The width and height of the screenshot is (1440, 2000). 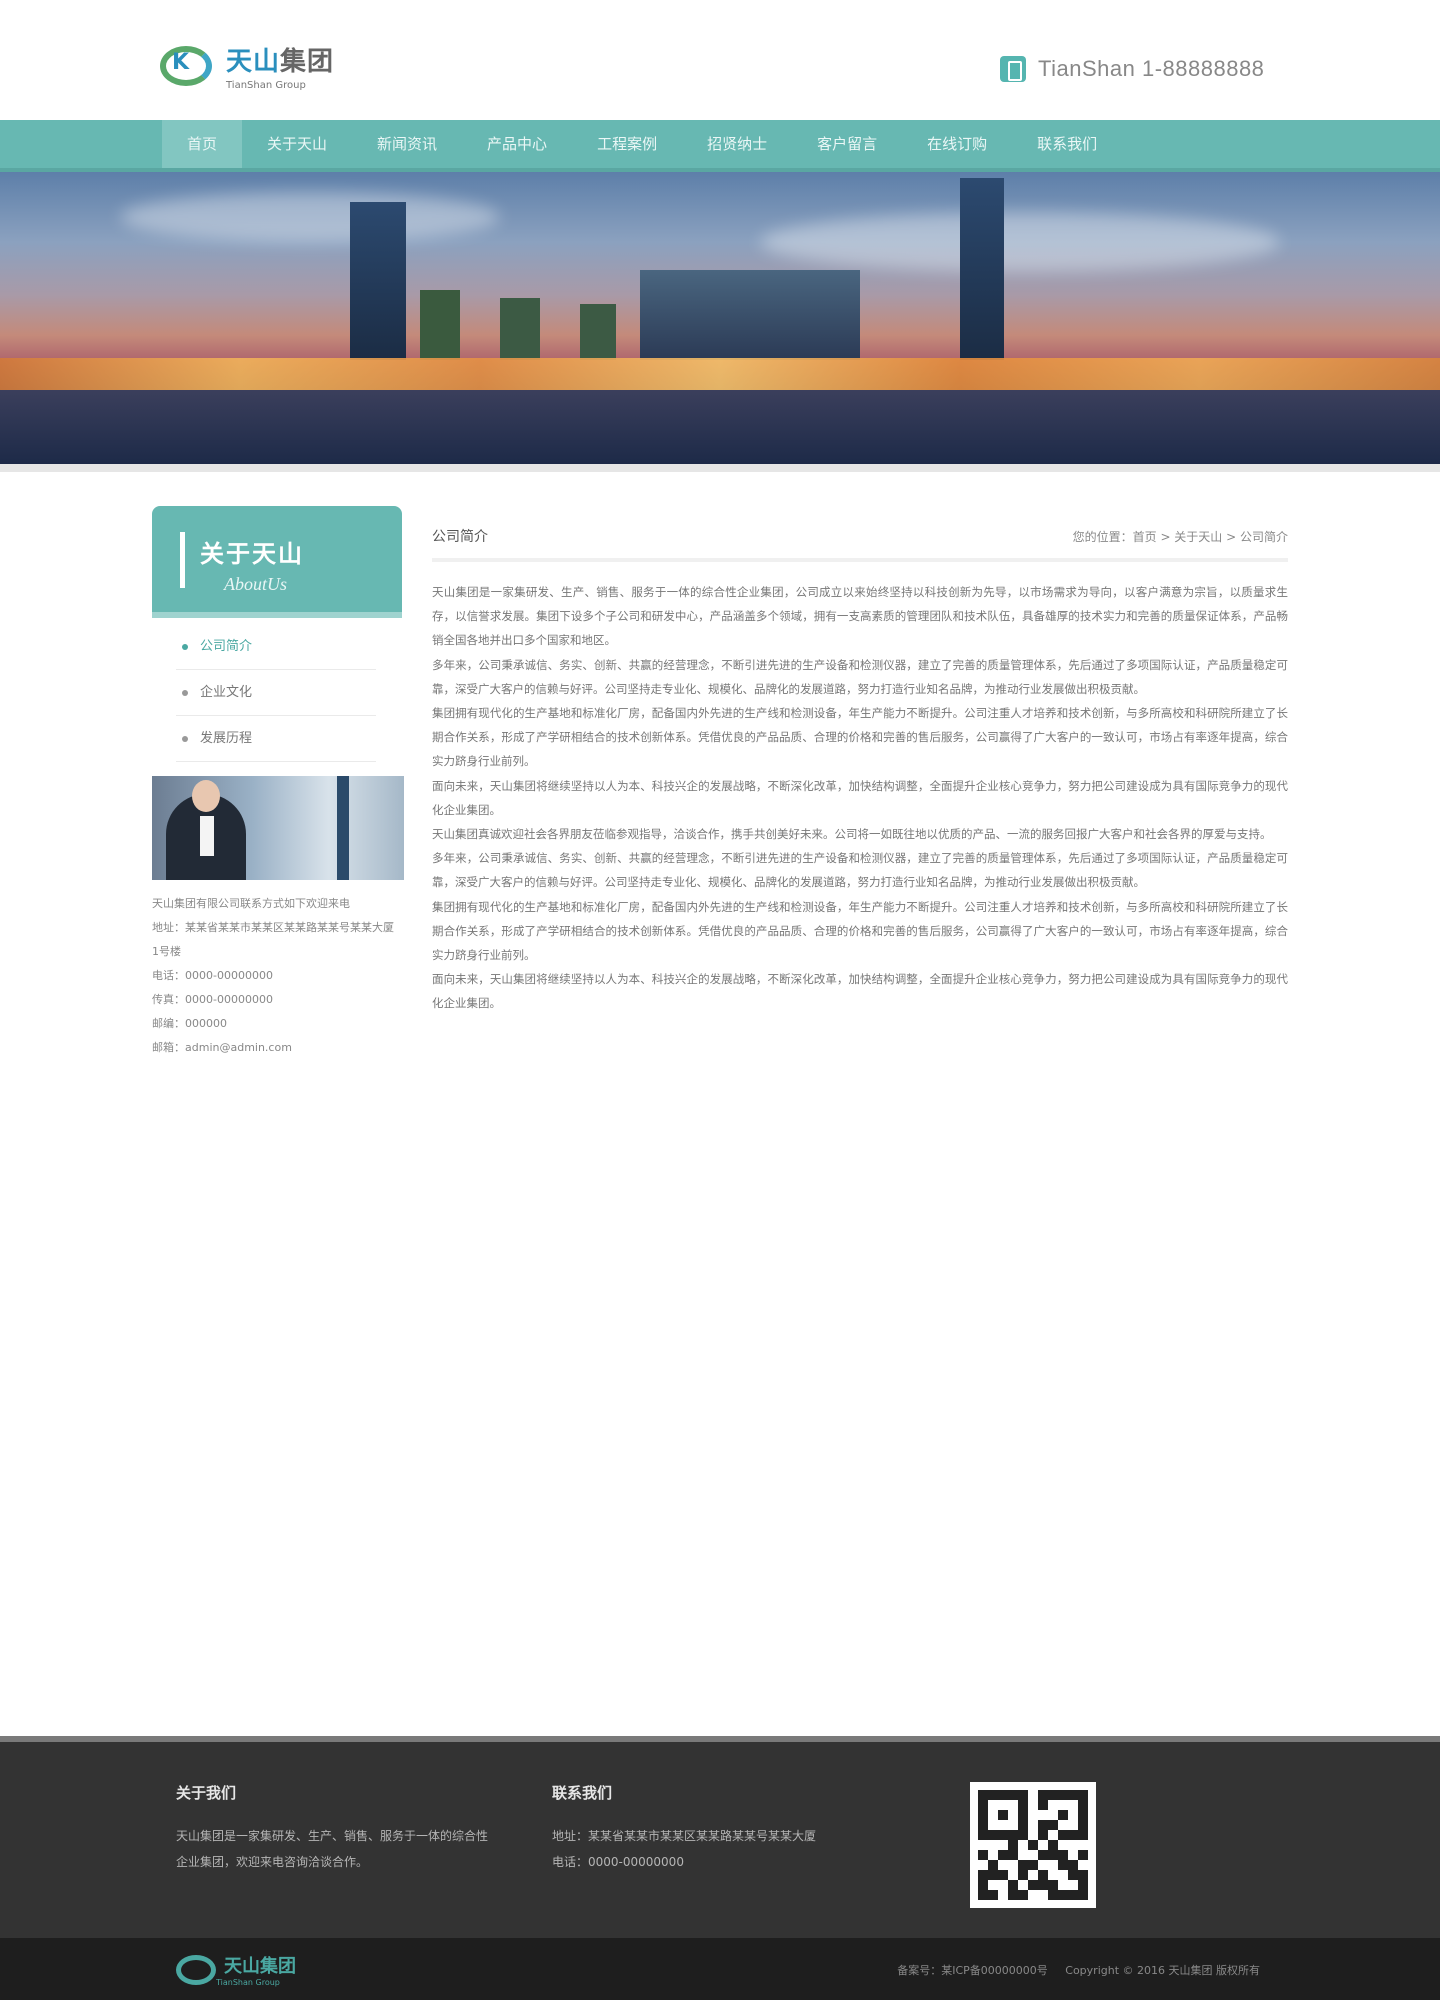 I want to click on footer-logo-name: 天山集团, so click(x=260, y=1966).